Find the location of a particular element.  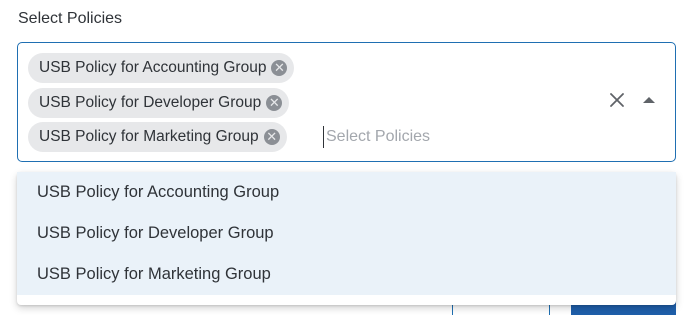

selected-chip: USB Policy for Marketing Group ✕ is located at coordinates (157, 137).